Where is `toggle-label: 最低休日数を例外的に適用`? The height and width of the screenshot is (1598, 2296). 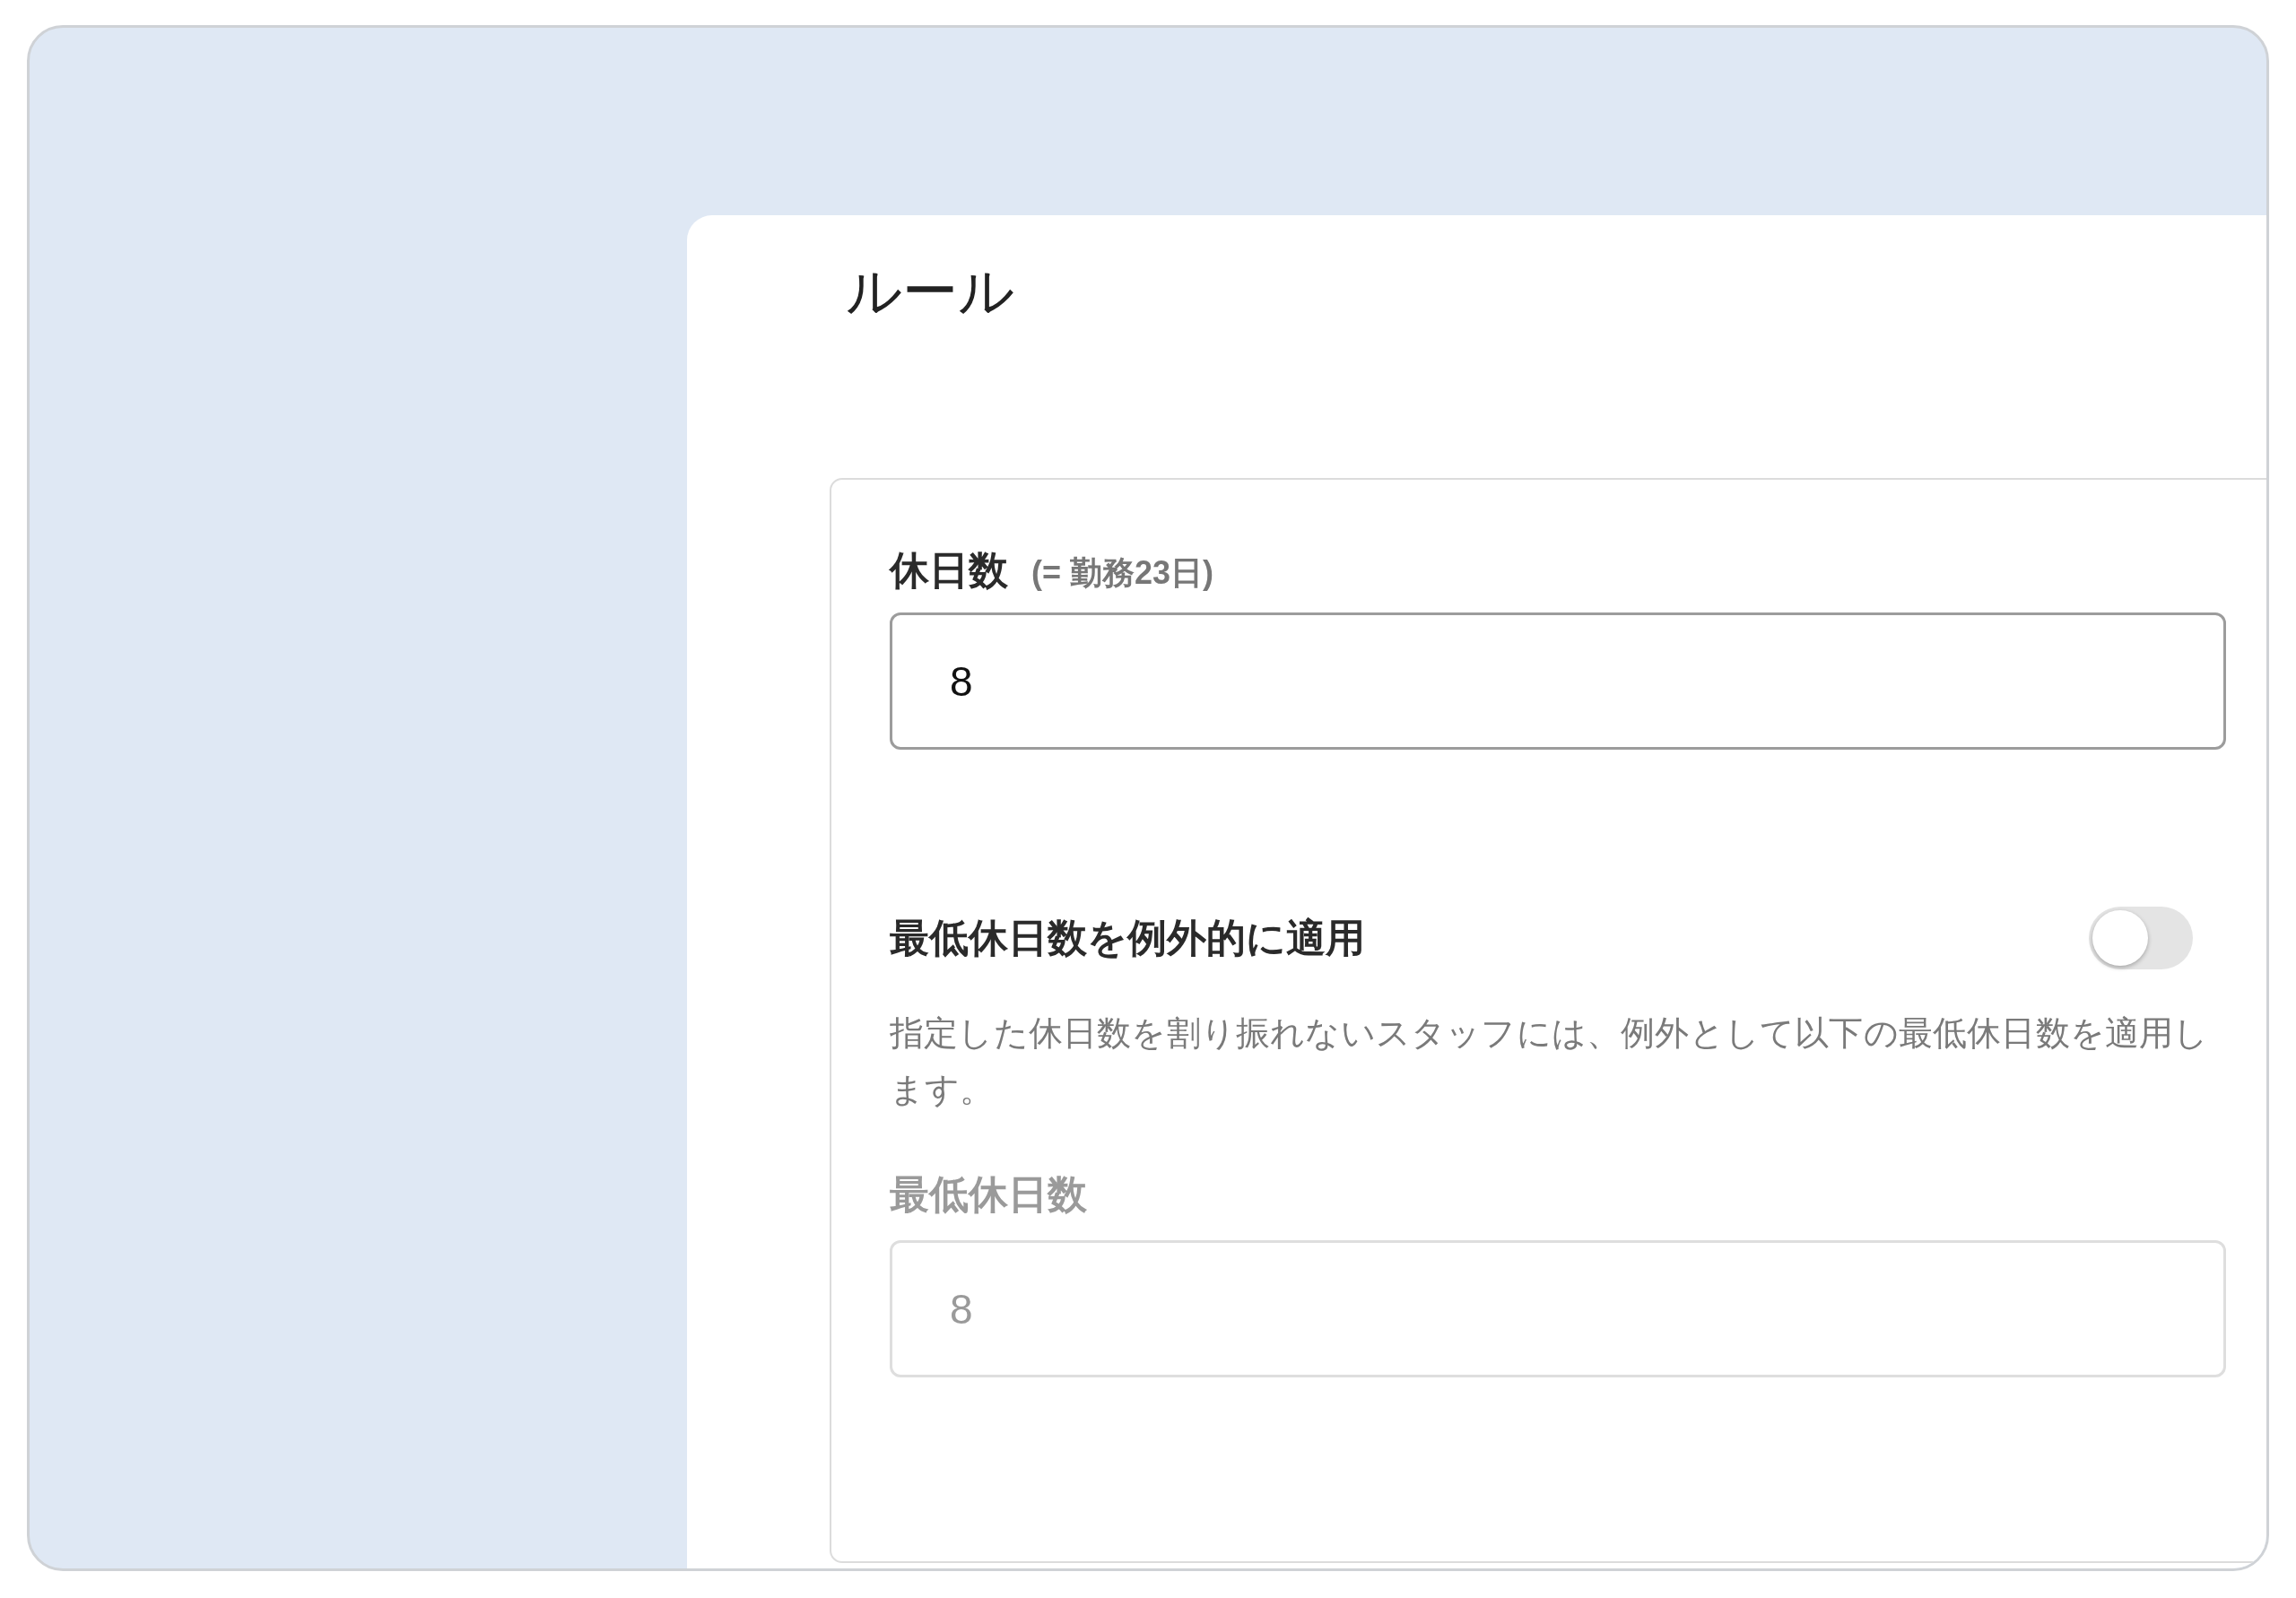 toggle-label: 最低休日数を例外的に適用 is located at coordinates (1127, 938).